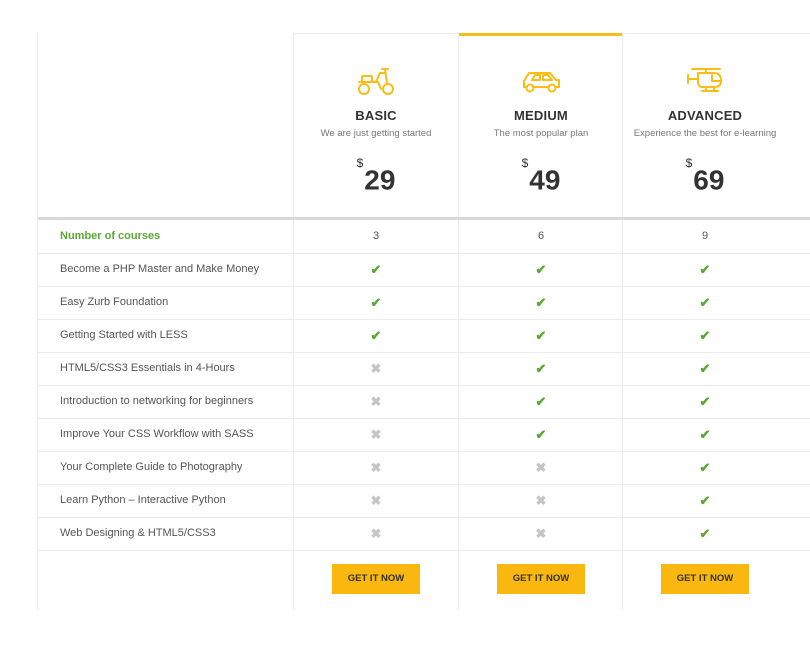 The height and width of the screenshot is (647, 810). I want to click on scooter-icon, so click(376, 80).